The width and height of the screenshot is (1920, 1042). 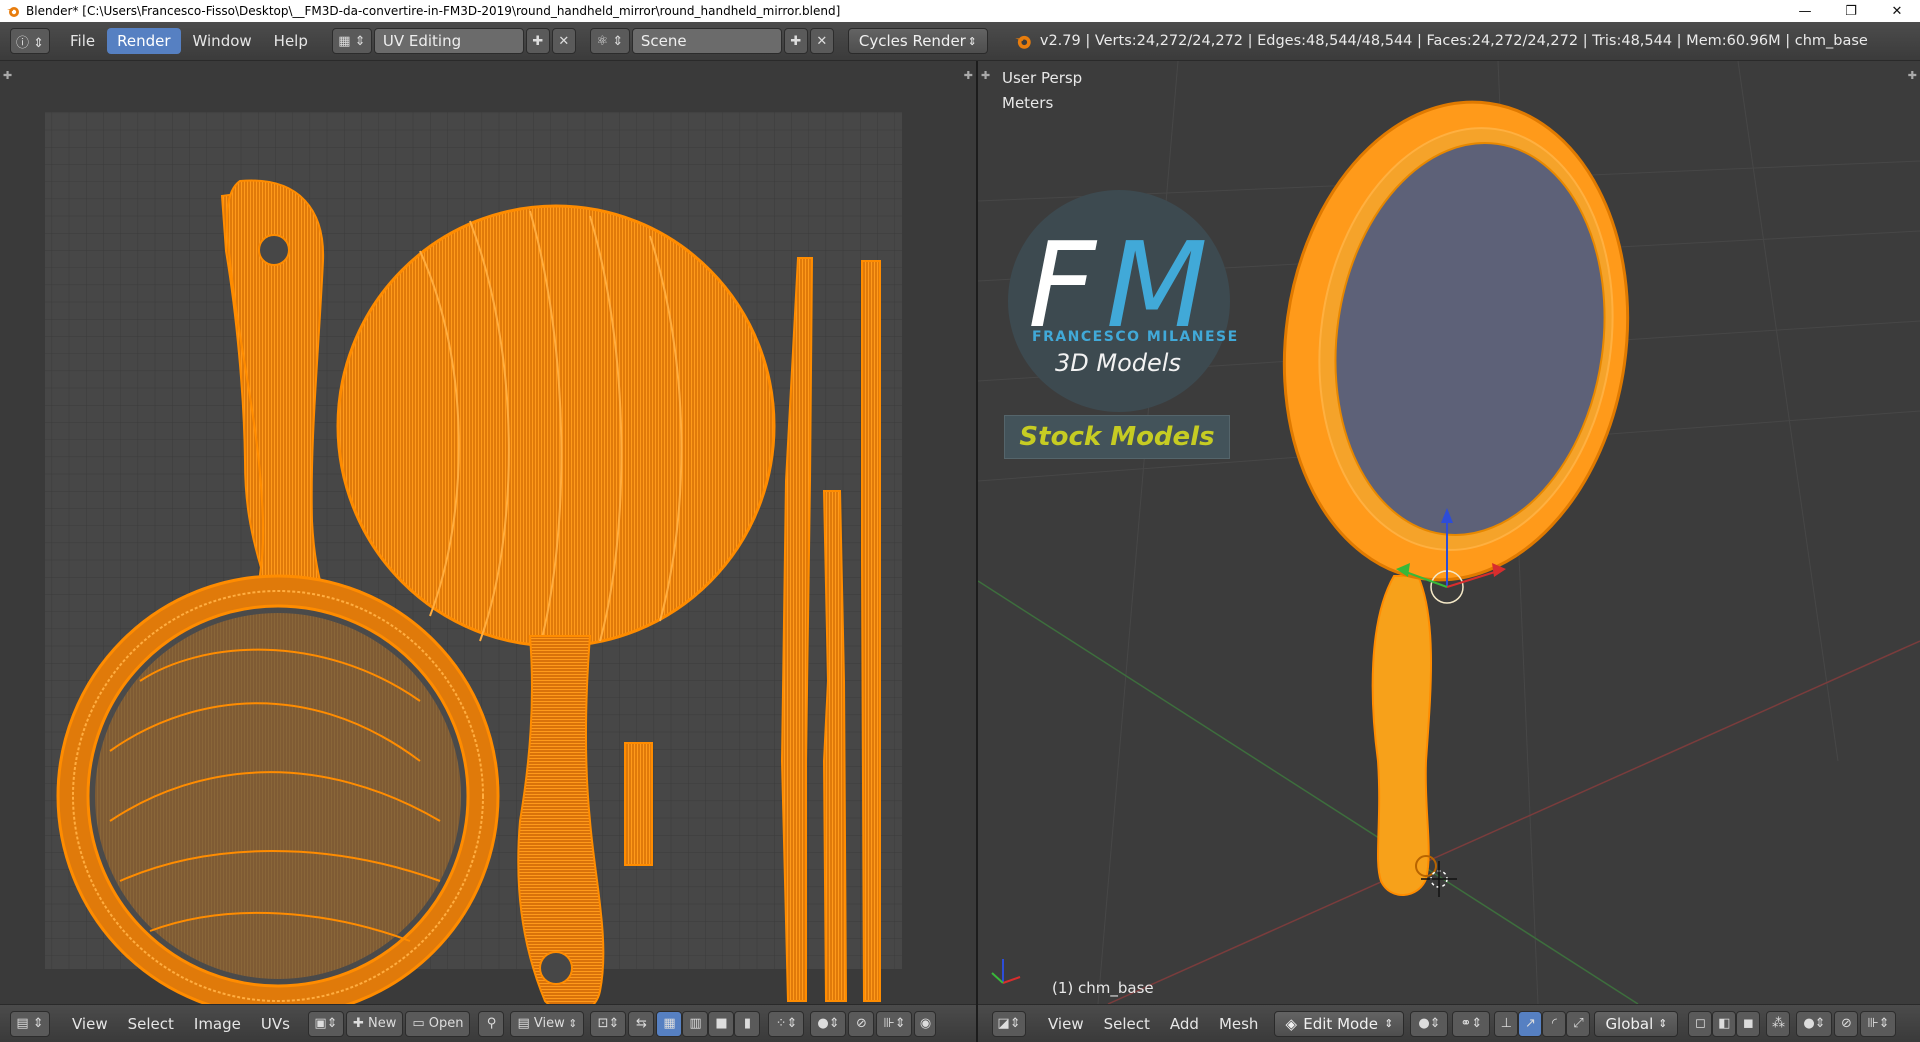 What do you see at coordinates (747, 1023) in the screenshot?
I see `island-select-mode: ▮` at bounding box center [747, 1023].